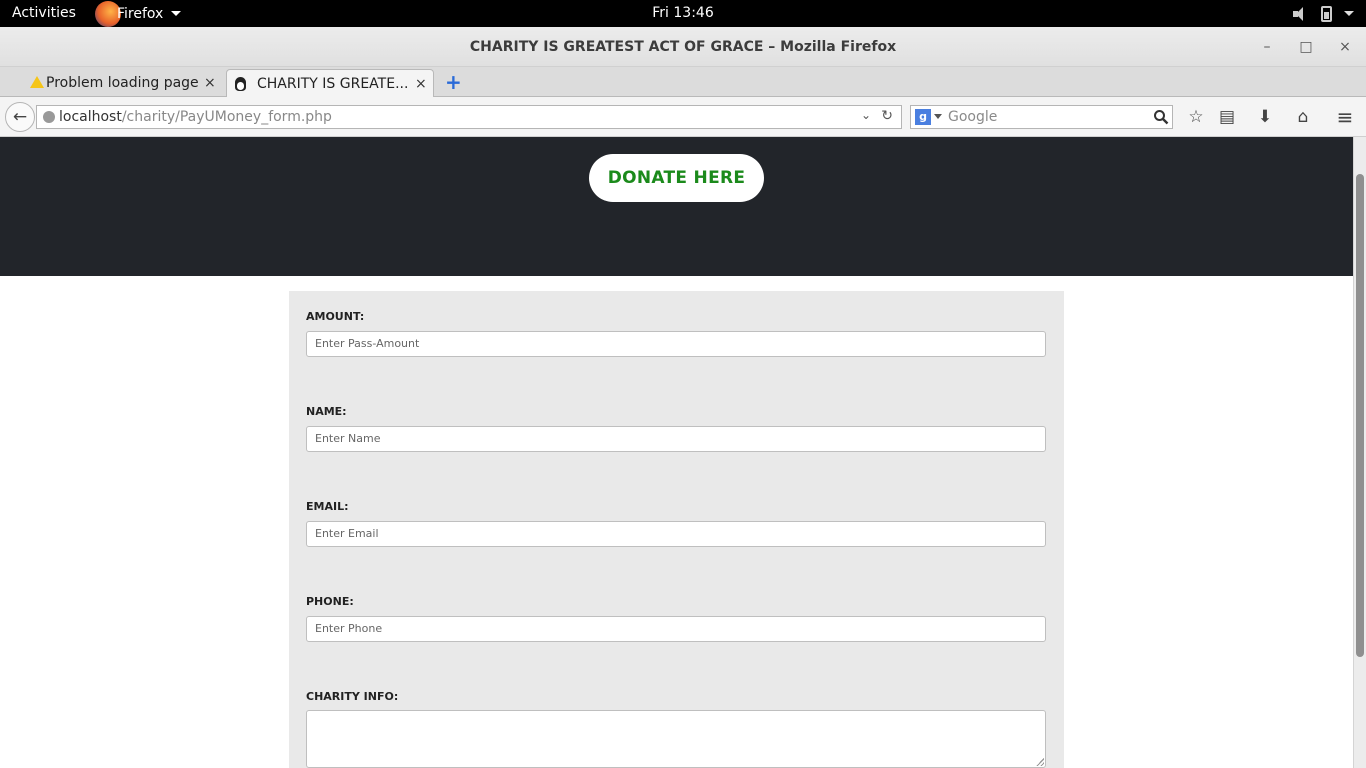 Image resolution: width=1366 pixels, height=768 pixels. I want to click on back-button: ←, so click(20, 117).